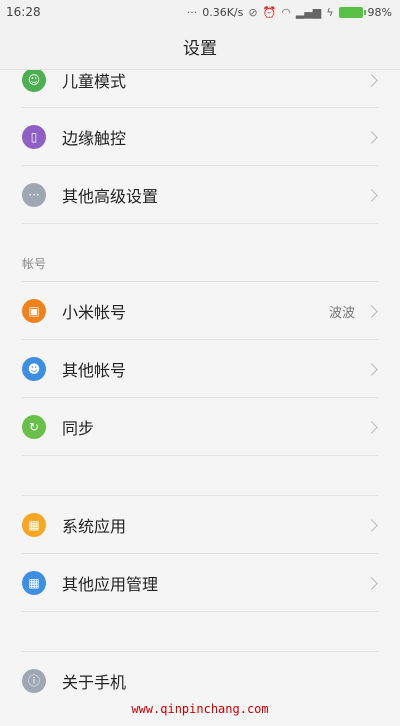 Image resolution: width=400 pixels, height=726 pixels. I want to click on title-bar: 设置, so click(200, 47).